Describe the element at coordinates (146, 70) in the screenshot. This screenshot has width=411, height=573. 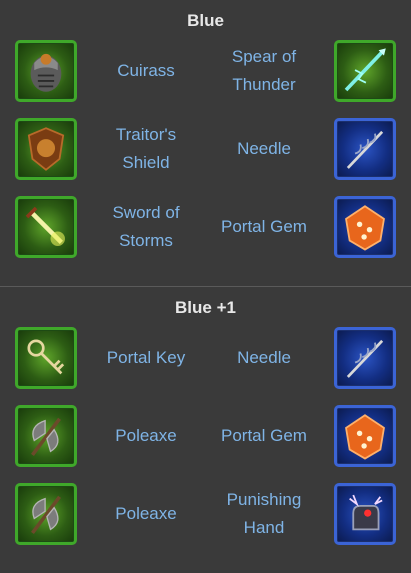
I see `item-label: Cuirass` at that location.